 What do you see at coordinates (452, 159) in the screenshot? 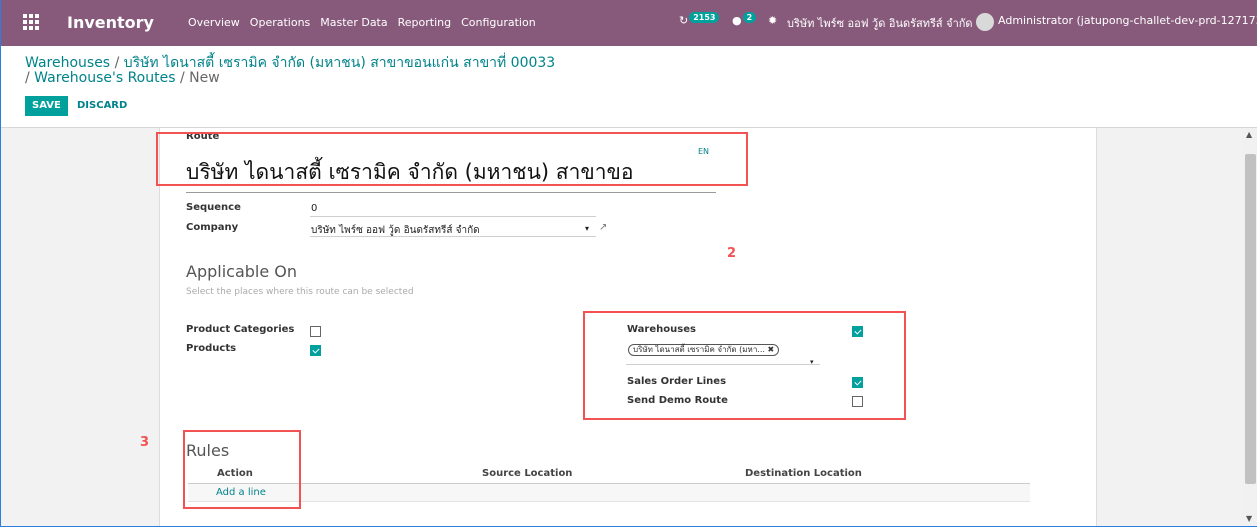
I see `annotation-box-route` at bounding box center [452, 159].